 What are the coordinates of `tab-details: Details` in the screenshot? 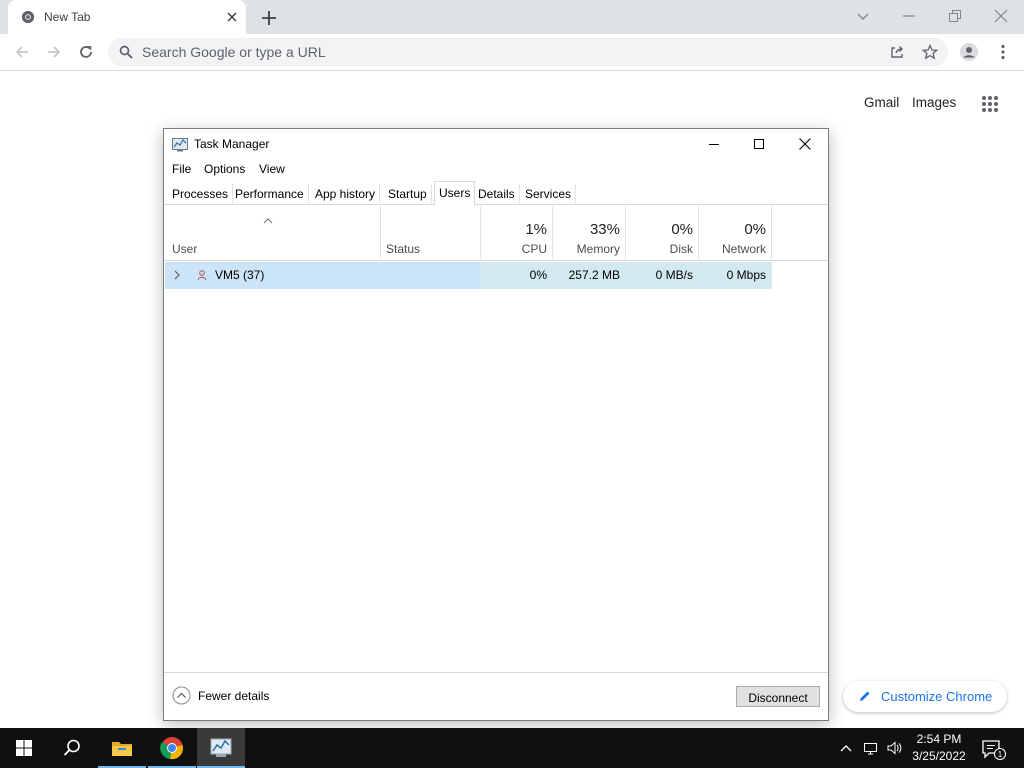 It's located at (497, 194).